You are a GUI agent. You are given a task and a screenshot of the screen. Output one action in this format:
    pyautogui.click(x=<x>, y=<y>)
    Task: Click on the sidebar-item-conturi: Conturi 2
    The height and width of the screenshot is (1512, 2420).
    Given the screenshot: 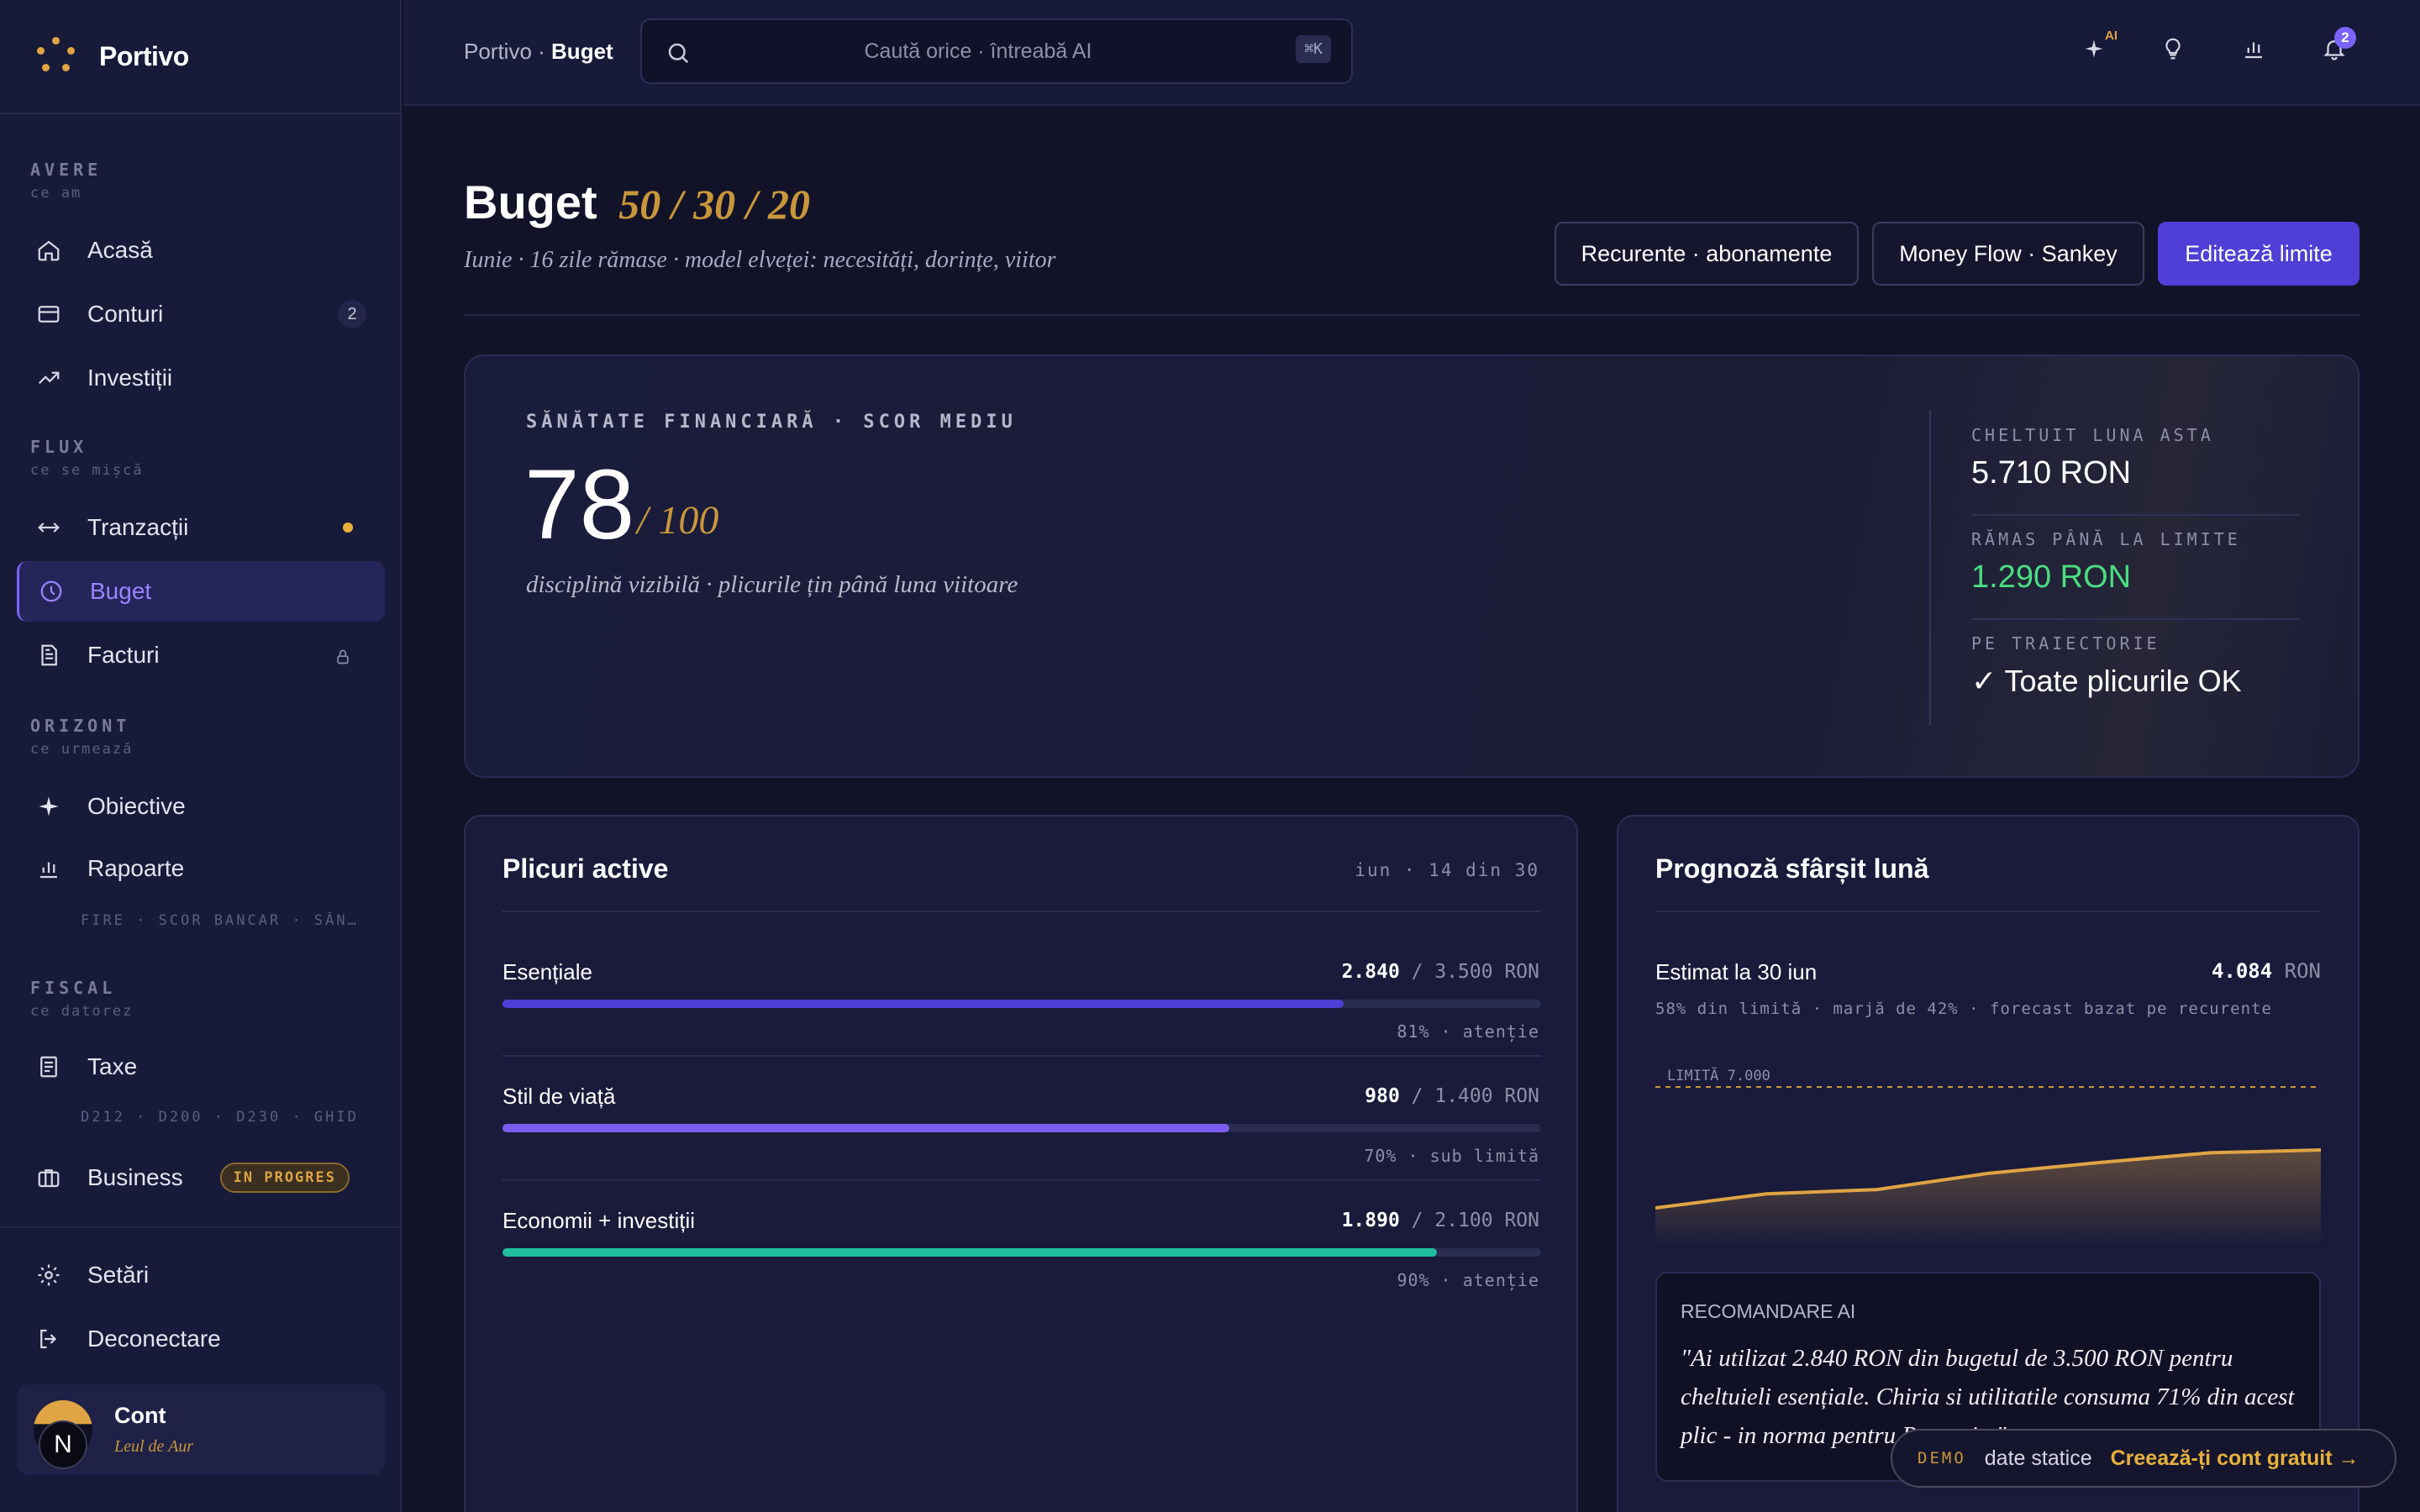 What is the action you would take?
    pyautogui.click(x=201, y=314)
    